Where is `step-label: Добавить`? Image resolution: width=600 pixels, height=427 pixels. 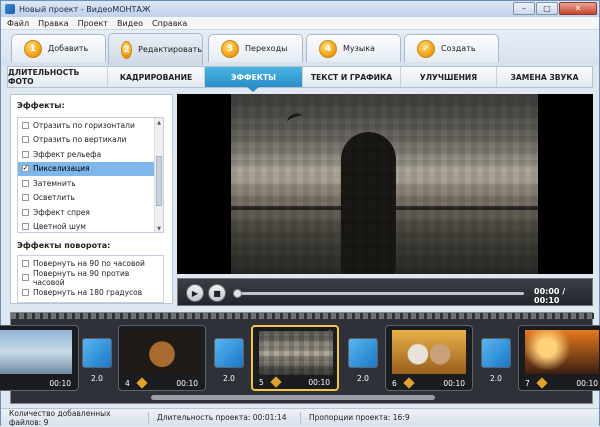
step-label: Добавить is located at coordinates (68, 48).